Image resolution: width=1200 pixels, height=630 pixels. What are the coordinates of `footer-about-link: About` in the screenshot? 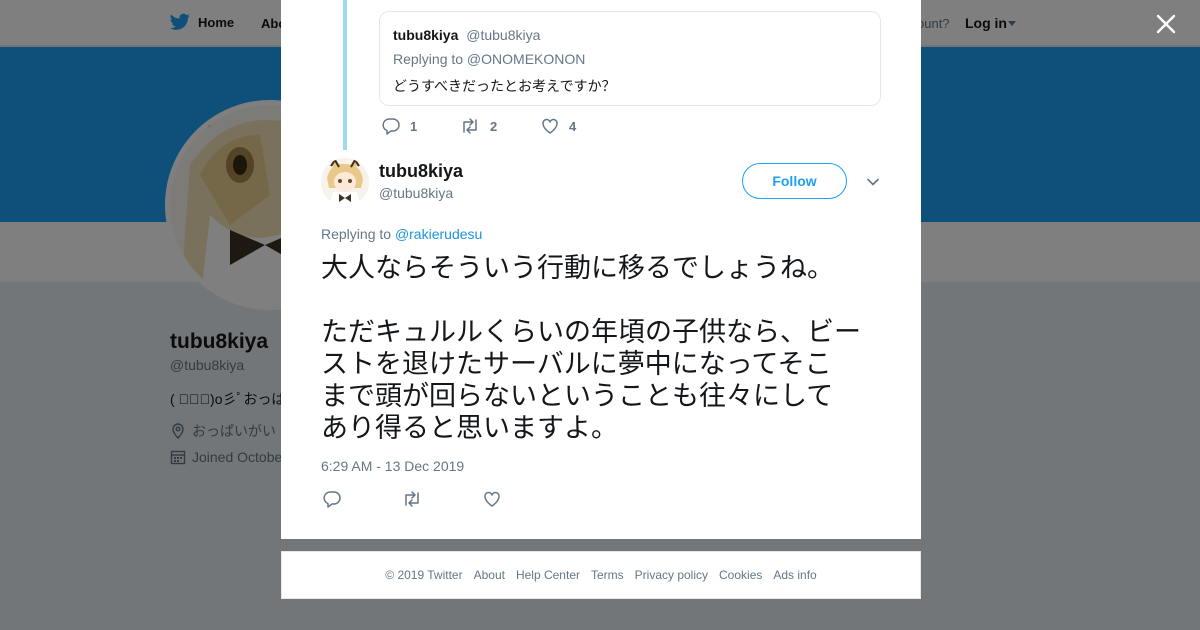 It's located at (489, 575).